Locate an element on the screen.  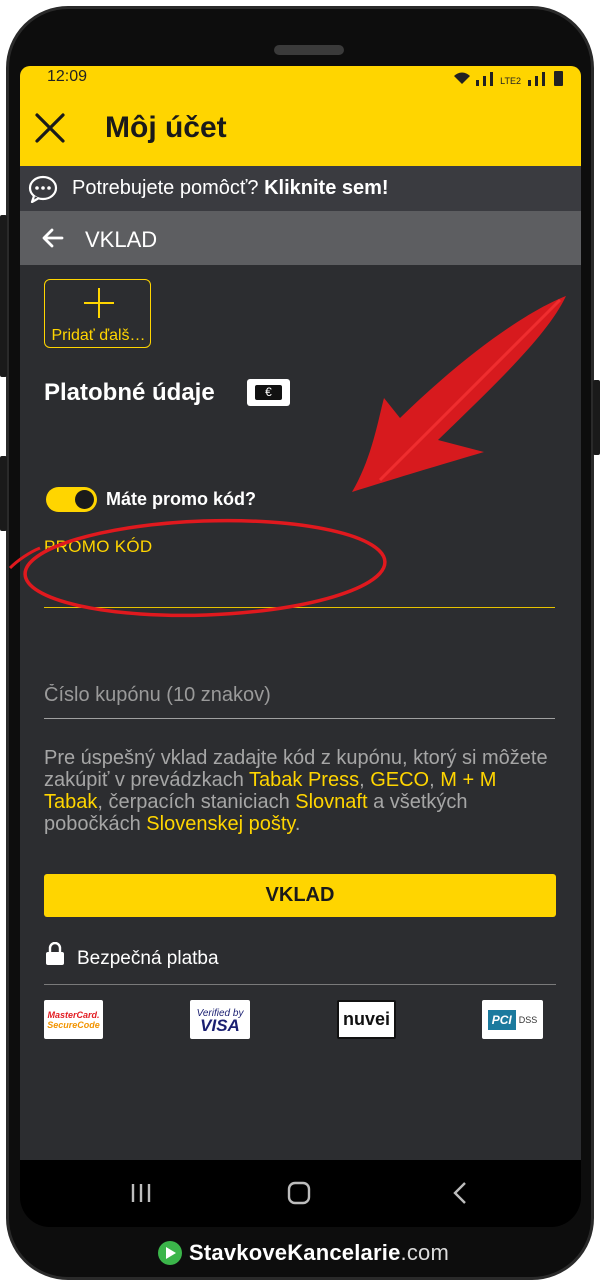
help-text: Potrebujete pomôcť? Kliknite sem! is located at coordinates (230, 188).